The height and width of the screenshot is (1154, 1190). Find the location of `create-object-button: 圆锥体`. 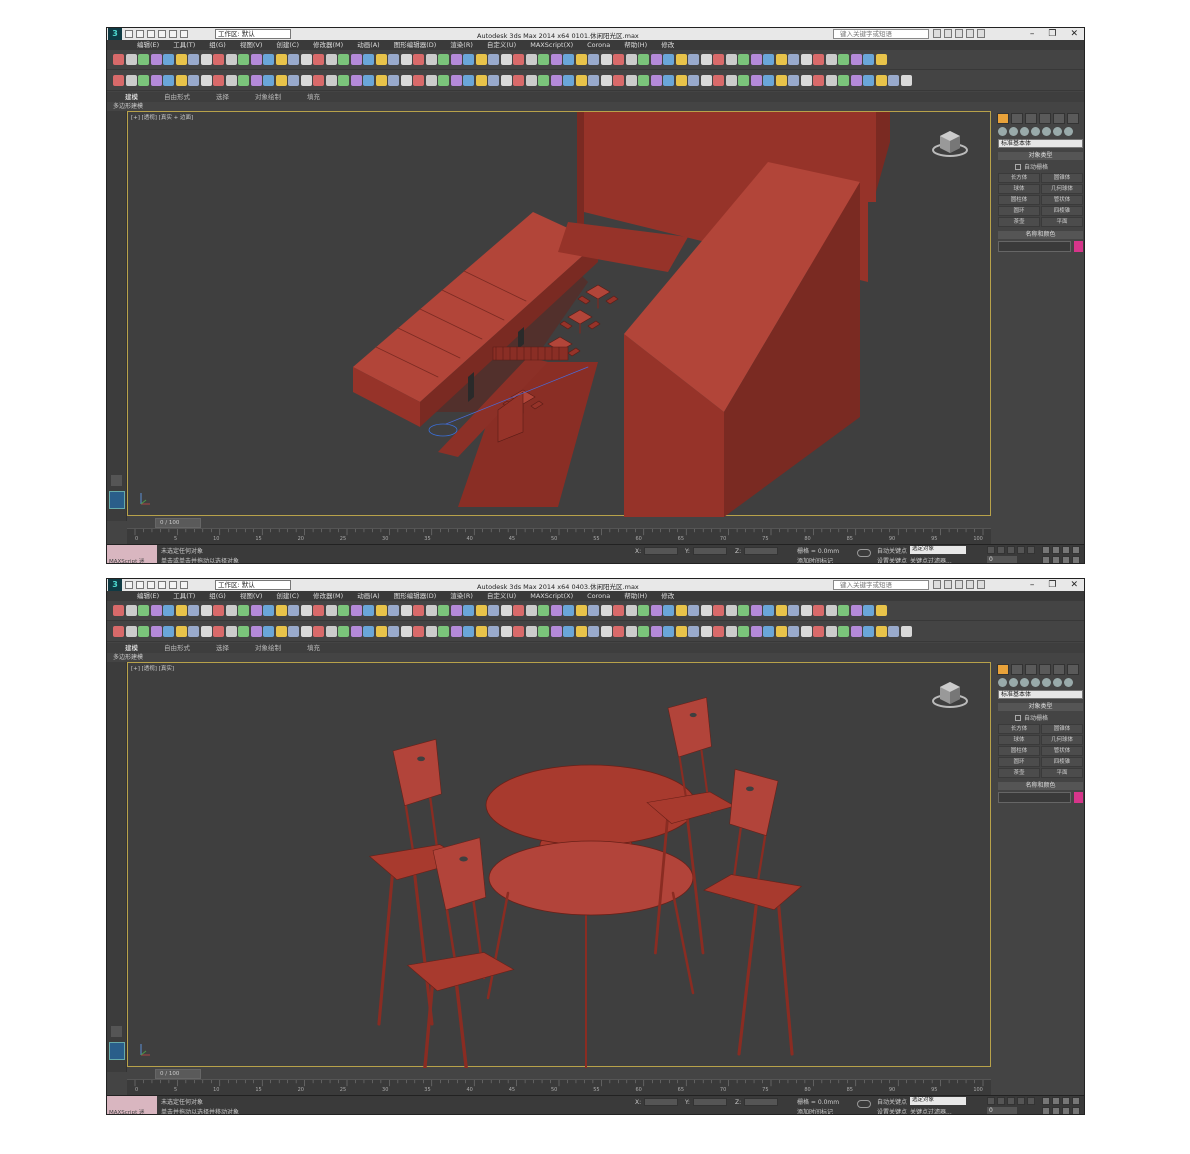

create-object-button: 圆锥体 is located at coordinates (1062, 729).